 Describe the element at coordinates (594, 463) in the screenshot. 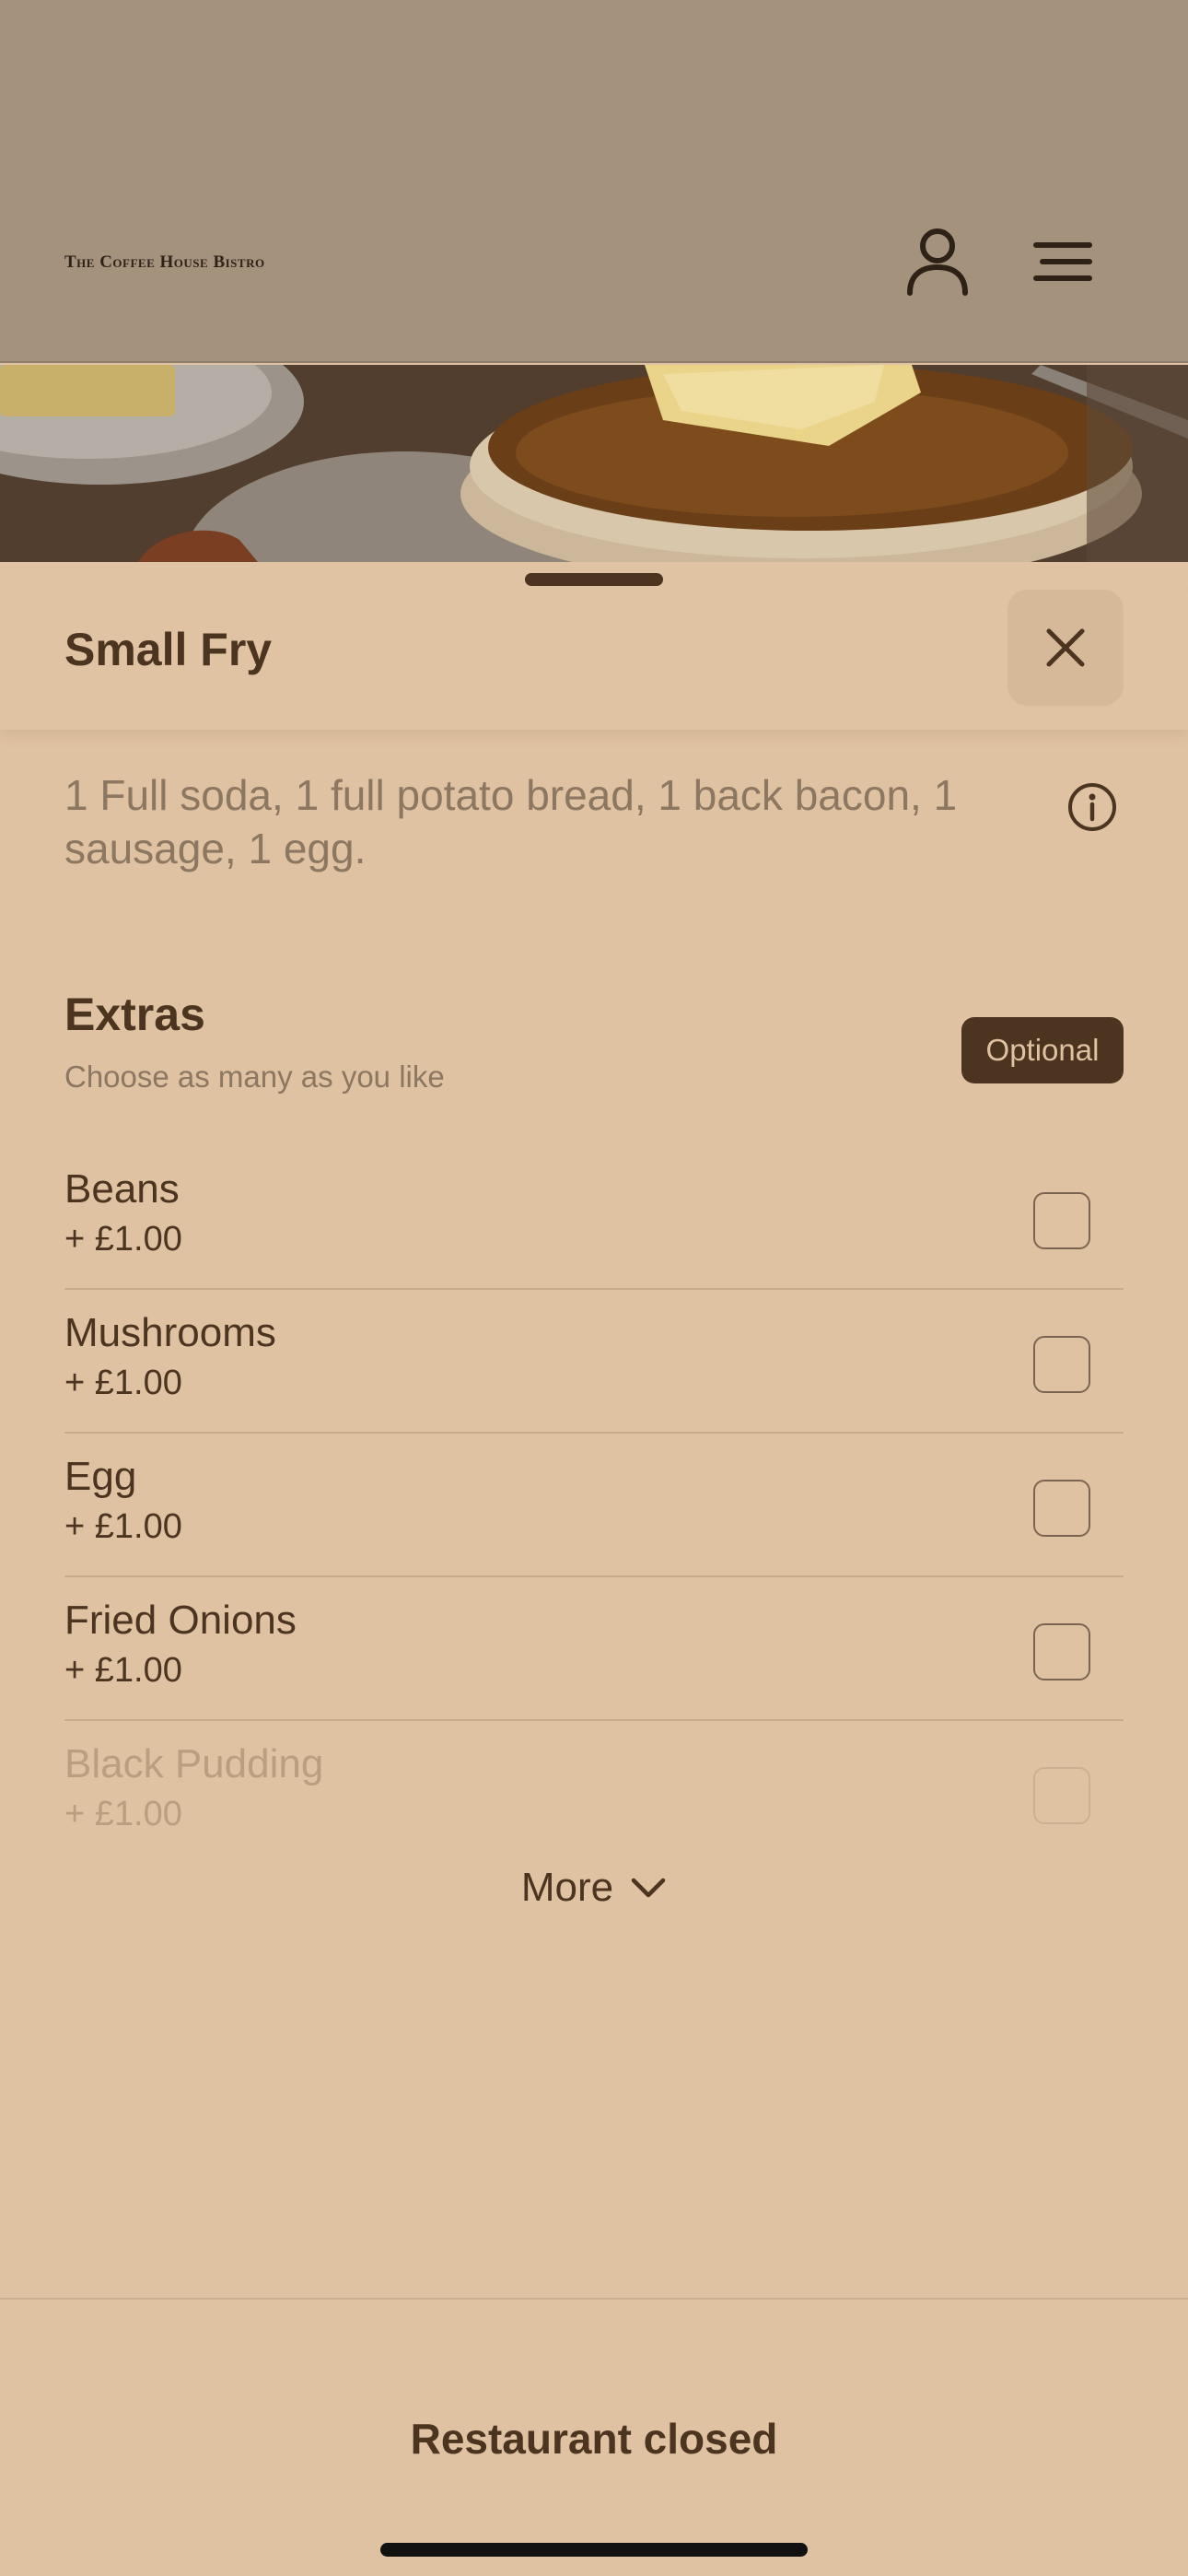

I see `hero-food-image` at that location.